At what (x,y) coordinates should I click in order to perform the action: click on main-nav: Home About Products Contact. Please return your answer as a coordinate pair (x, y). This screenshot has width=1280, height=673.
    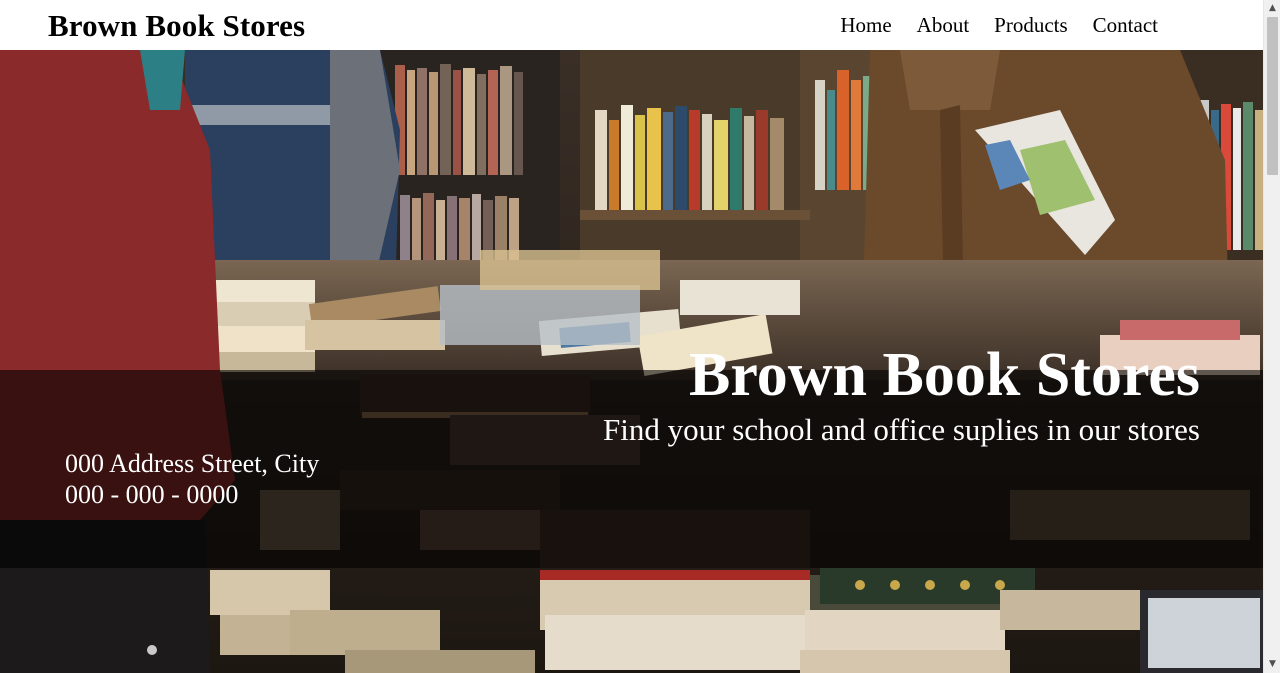
    Looking at the image, I should click on (999, 25).